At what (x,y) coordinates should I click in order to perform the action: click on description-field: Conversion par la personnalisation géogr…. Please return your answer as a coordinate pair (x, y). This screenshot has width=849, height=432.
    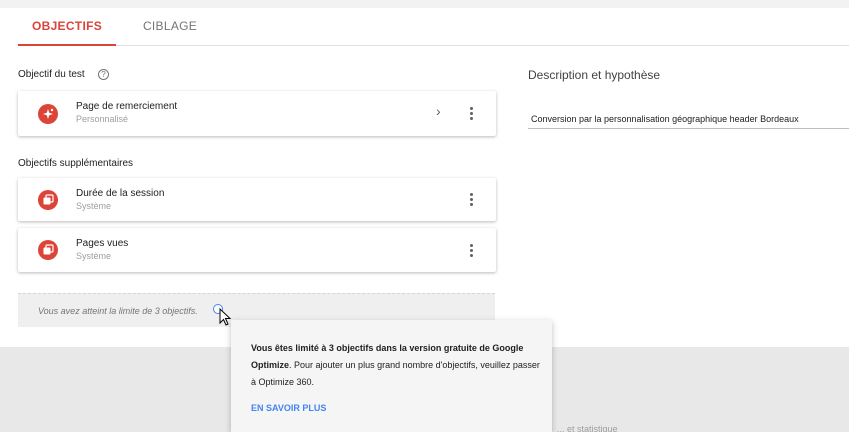
    Looking at the image, I should click on (688, 117).